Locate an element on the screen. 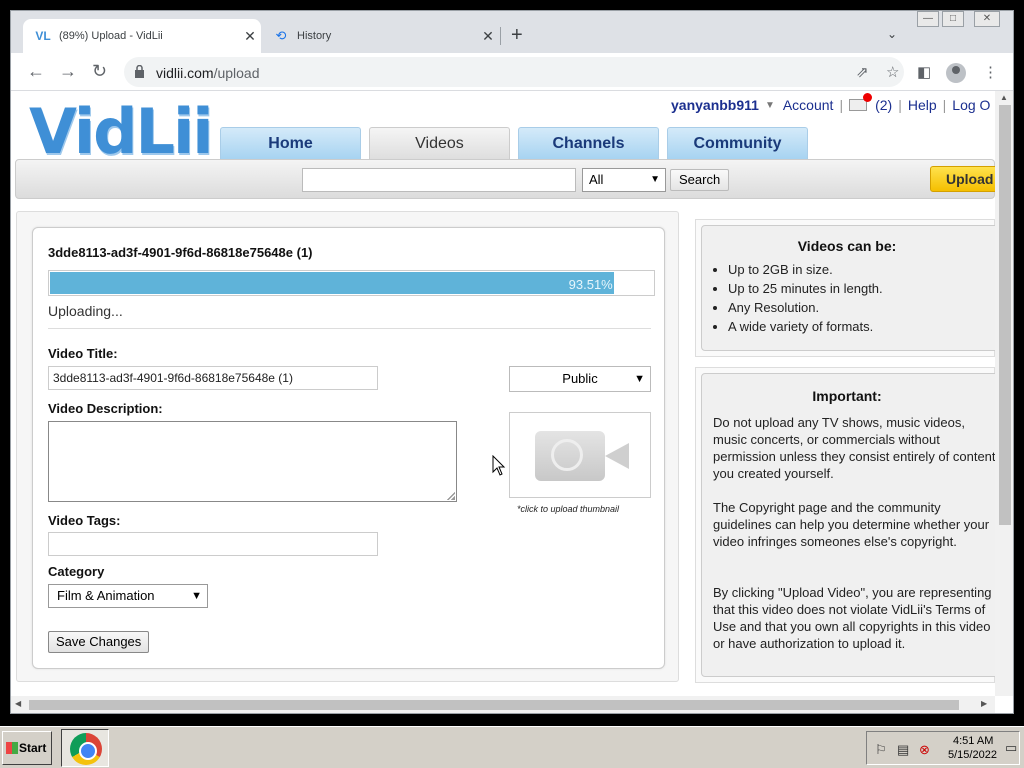 This screenshot has width=1024, height=768. vertical-scrollbar: ▲ is located at coordinates (1004, 393).